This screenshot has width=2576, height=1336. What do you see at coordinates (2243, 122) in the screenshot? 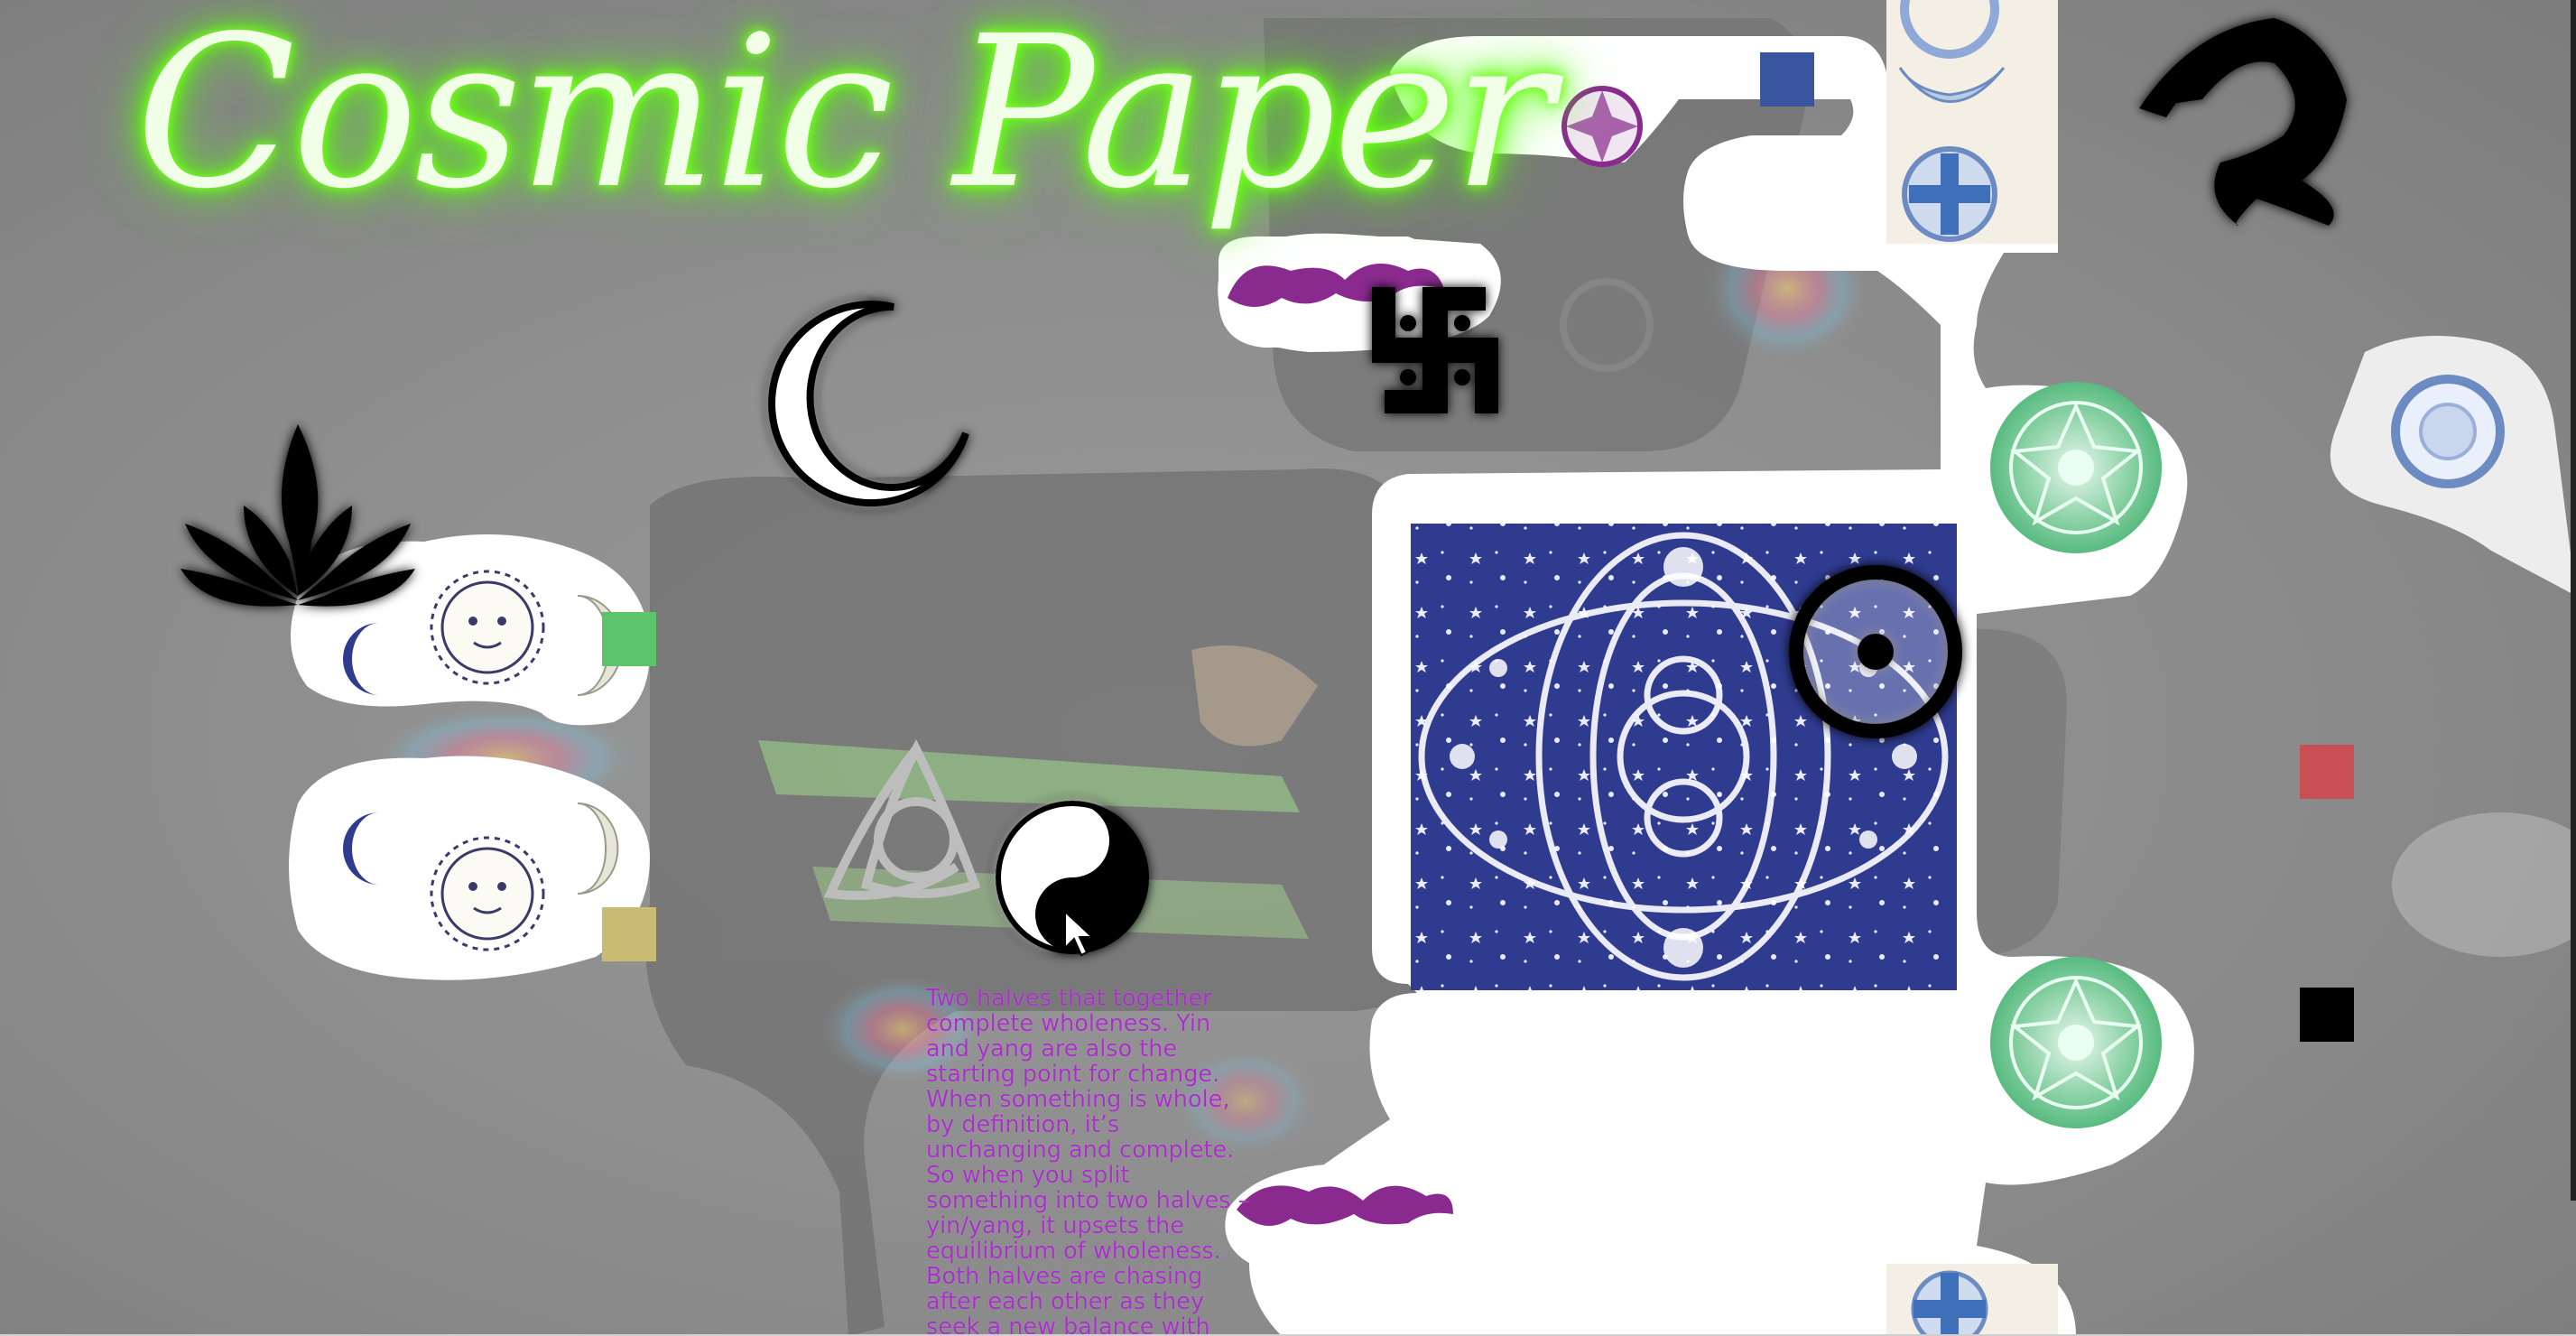
I see `dragon-icon` at bounding box center [2243, 122].